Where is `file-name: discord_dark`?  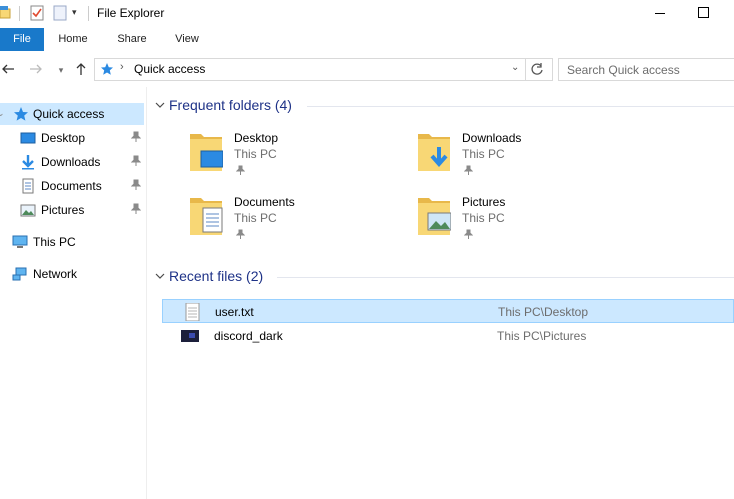
file-name: discord_dark is located at coordinates (248, 336).